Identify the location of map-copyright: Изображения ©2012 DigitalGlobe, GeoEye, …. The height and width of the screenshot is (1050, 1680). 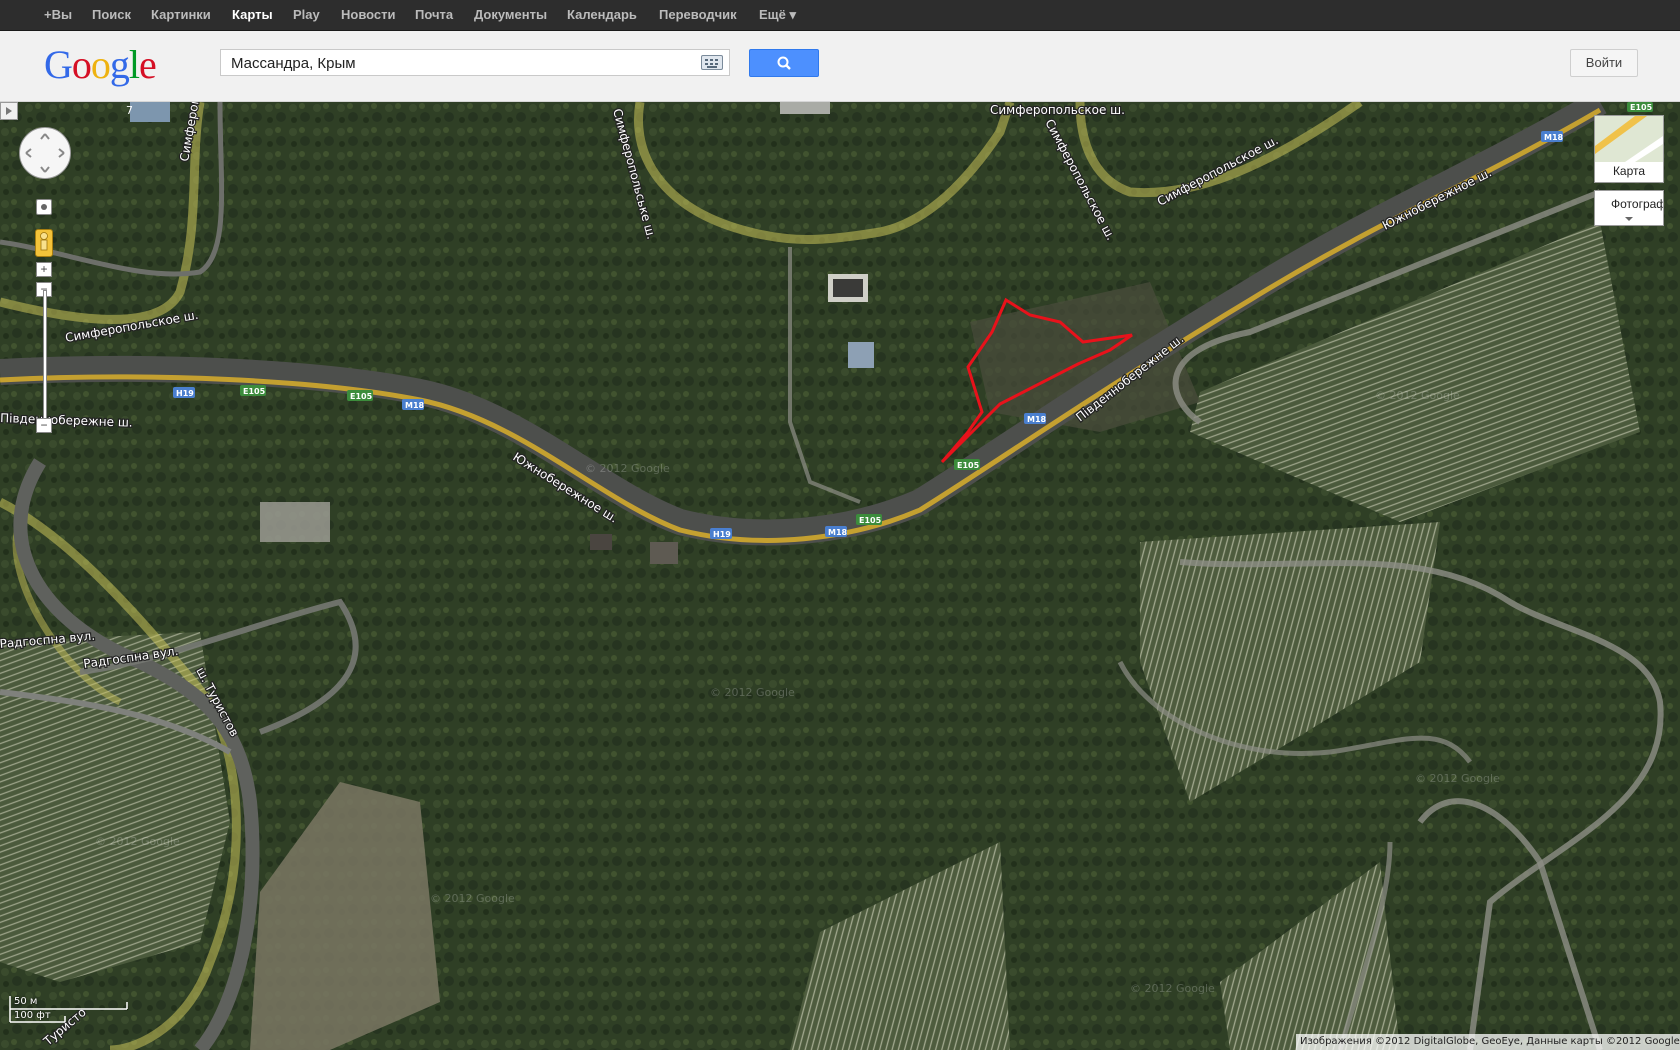
(1488, 1042).